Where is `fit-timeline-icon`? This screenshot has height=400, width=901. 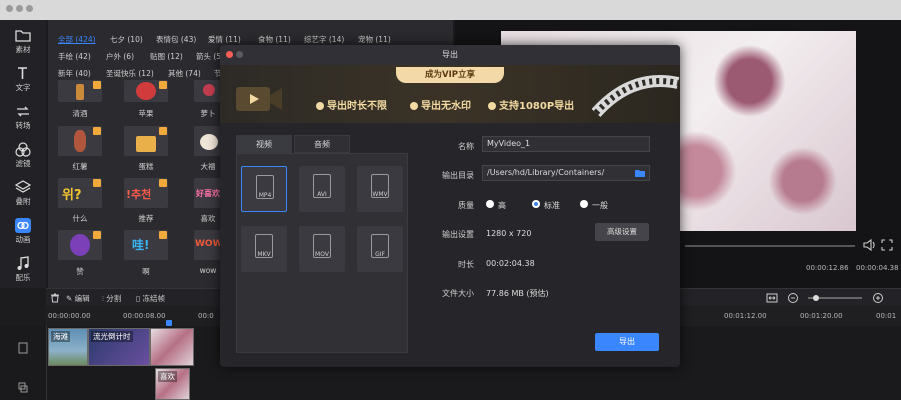 fit-timeline-icon is located at coordinates (772, 298).